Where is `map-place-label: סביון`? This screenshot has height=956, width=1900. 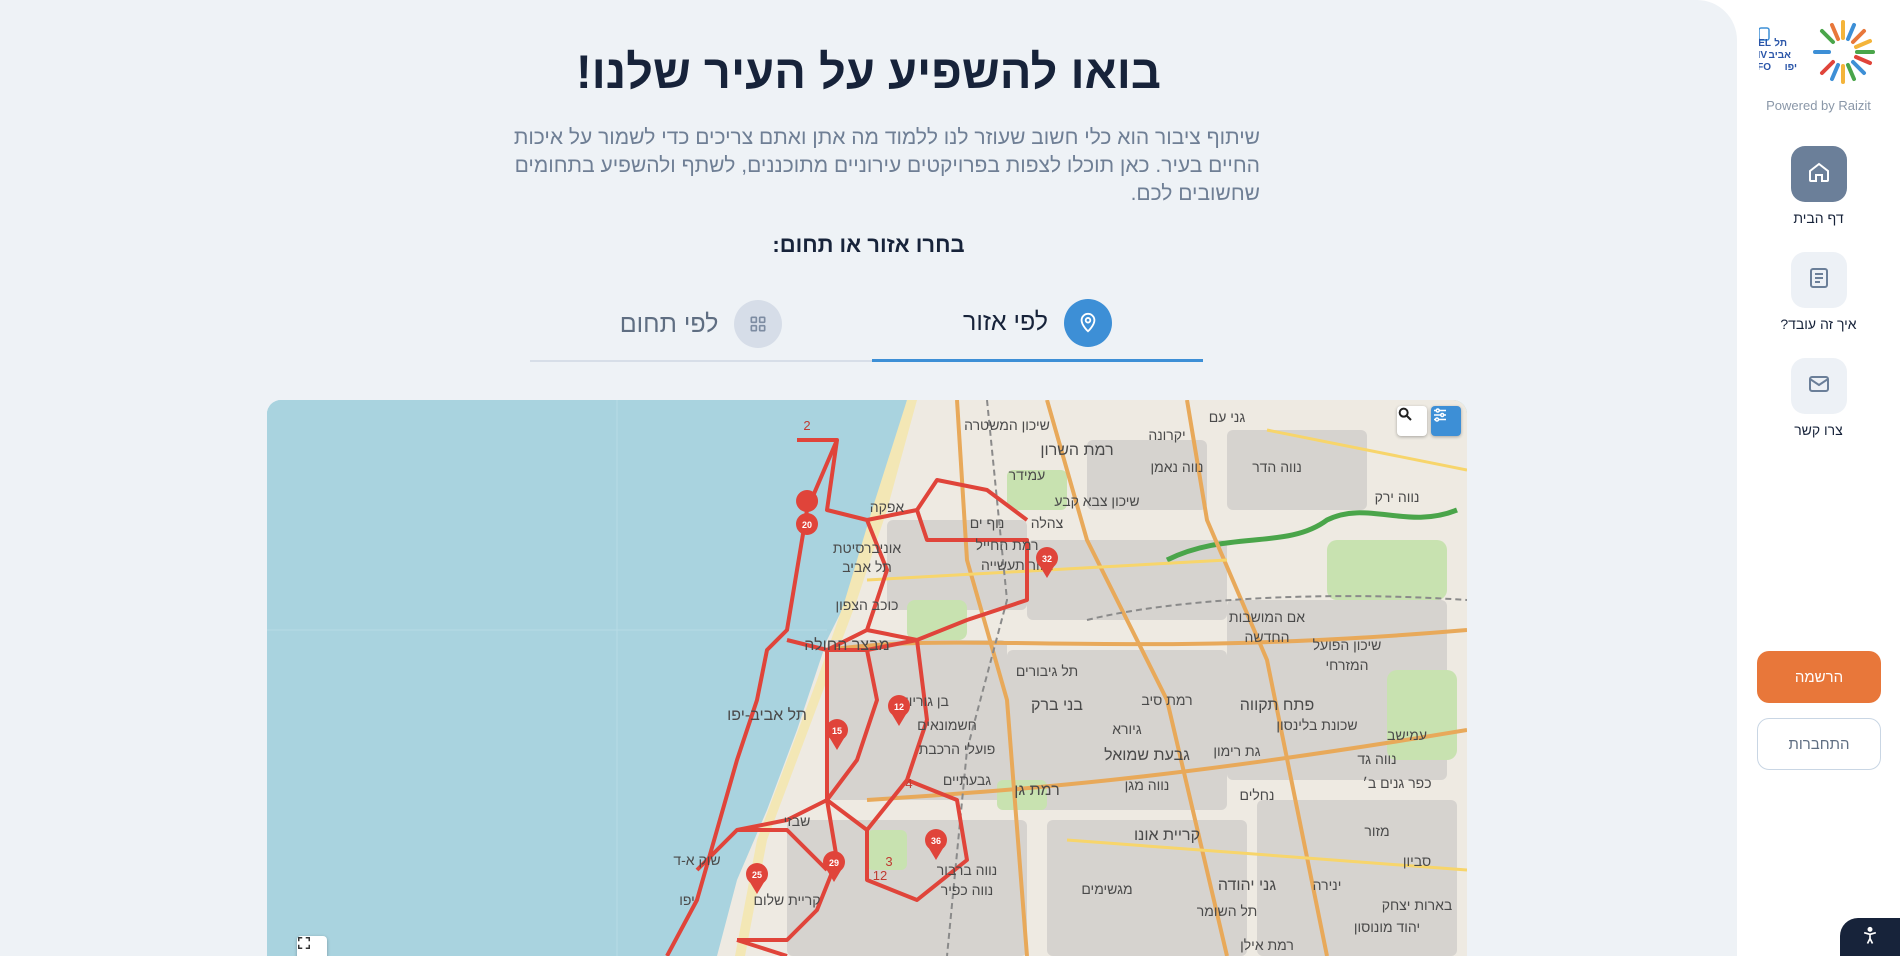
map-place-label: סביון is located at coordinates (1417, 861).